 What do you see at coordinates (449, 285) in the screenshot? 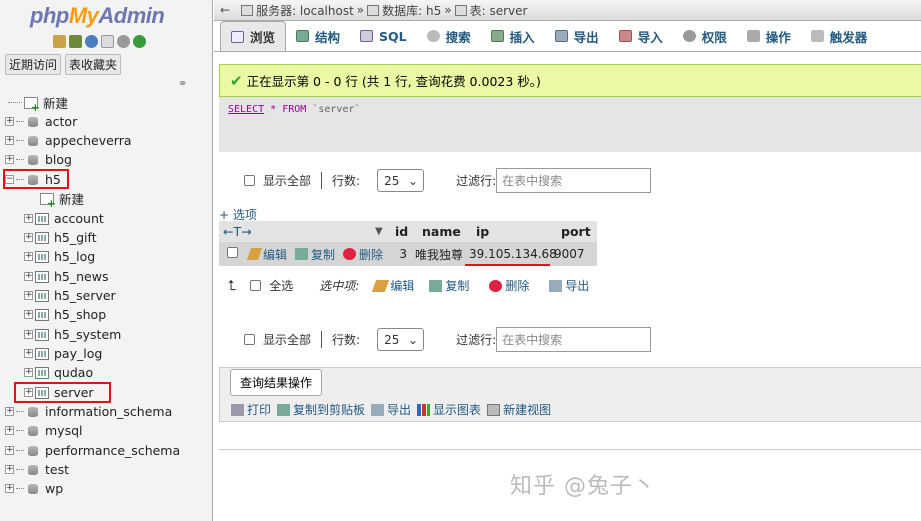
I see `bulk-copy-link: 复制` at bounding box center [449, 285].